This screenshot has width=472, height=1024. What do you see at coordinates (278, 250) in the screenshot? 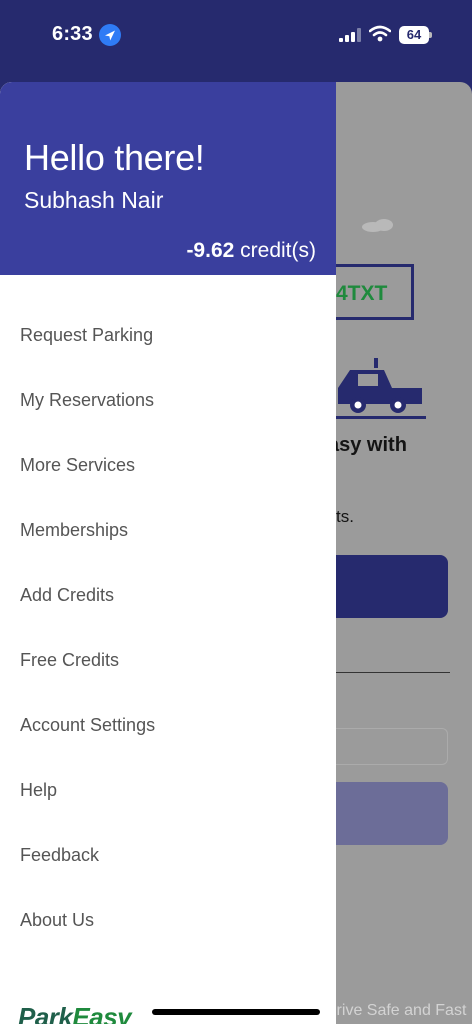
I see `credits-unit: credit(s)` at bounding box center [278, 250].